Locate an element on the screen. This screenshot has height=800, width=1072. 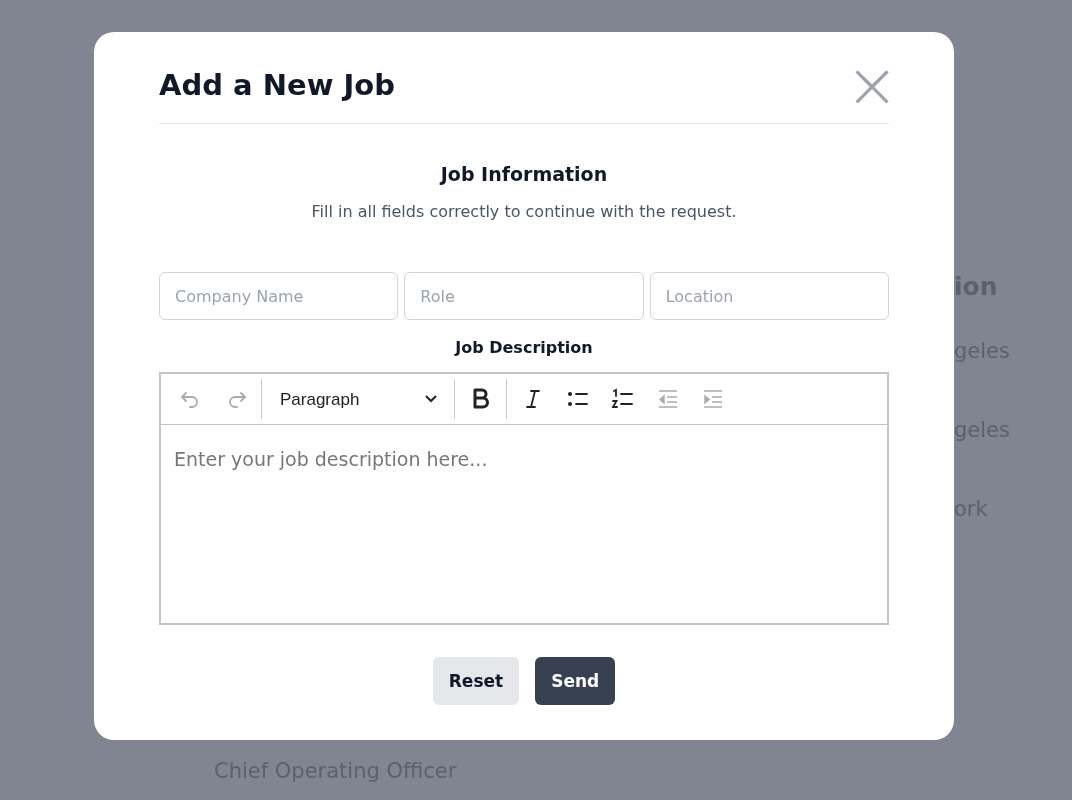
format-dropdown: Paragraph is located at coordinates (358, 399).